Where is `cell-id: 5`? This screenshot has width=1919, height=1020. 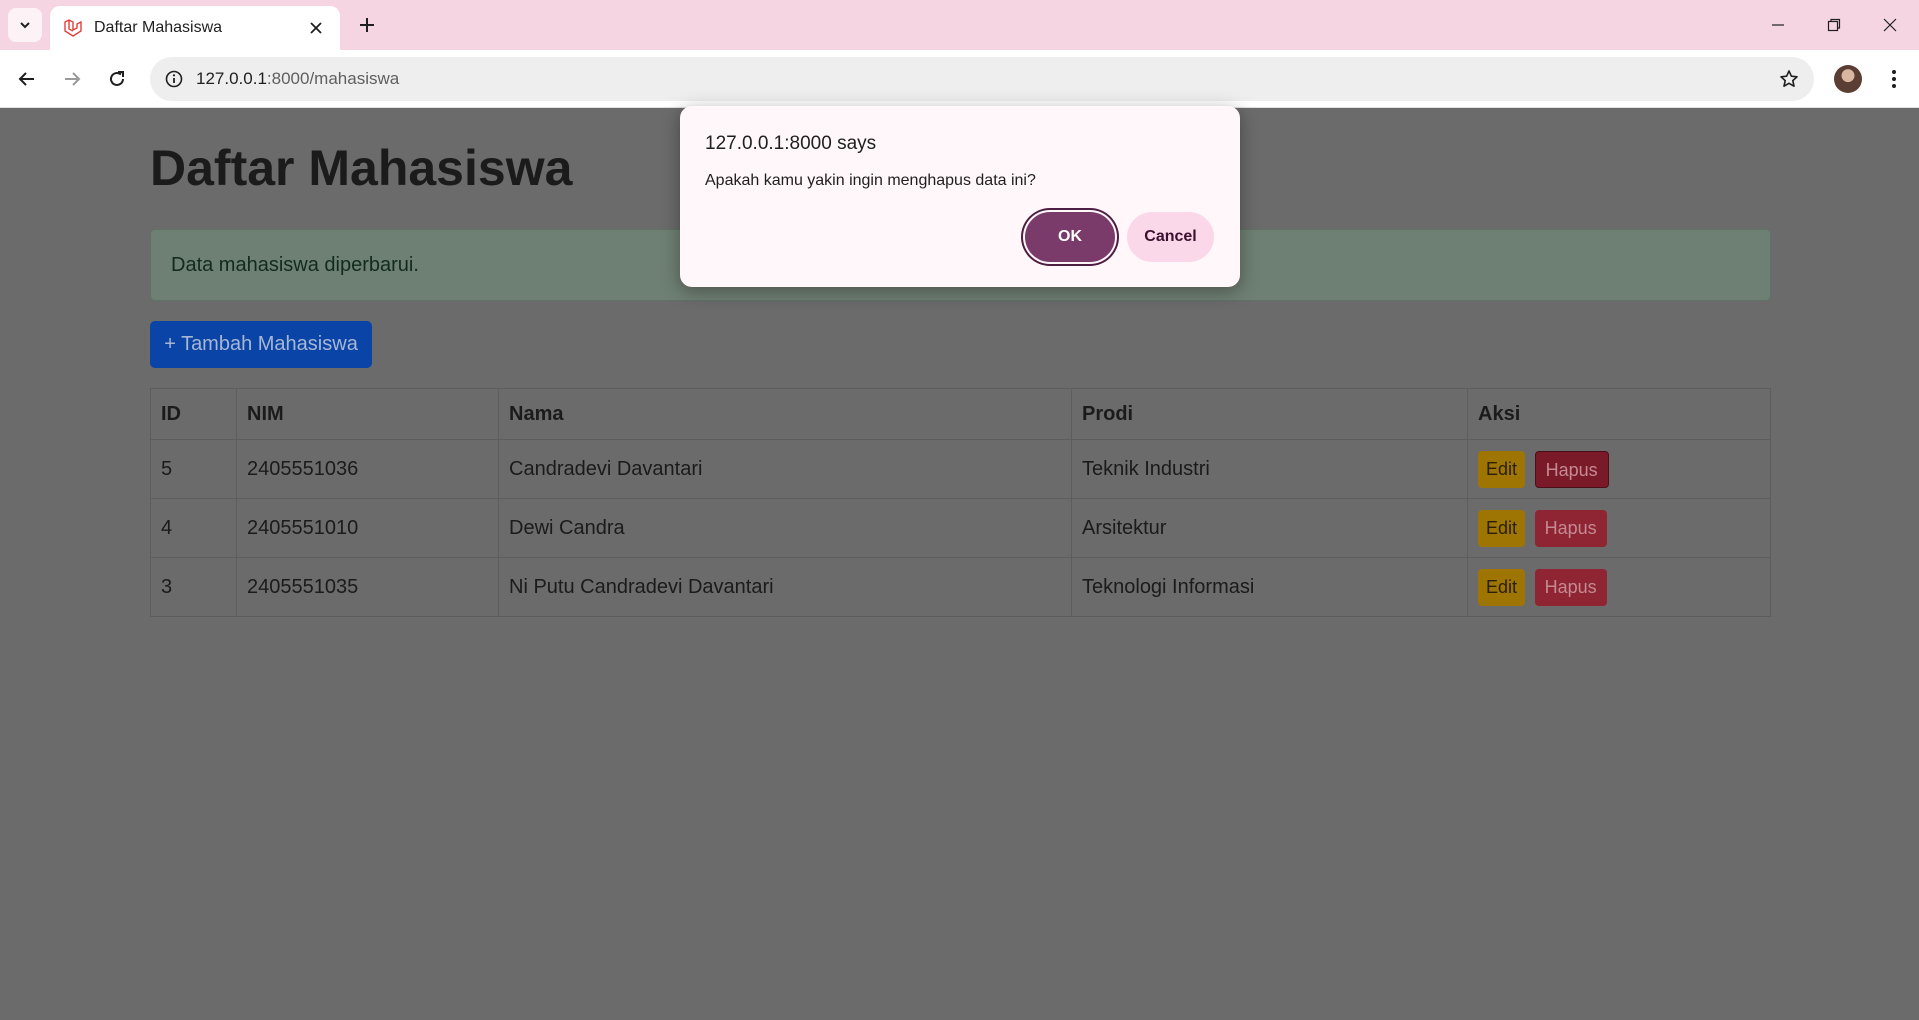 cell-id: 5 is located at coordinates (193, 469).